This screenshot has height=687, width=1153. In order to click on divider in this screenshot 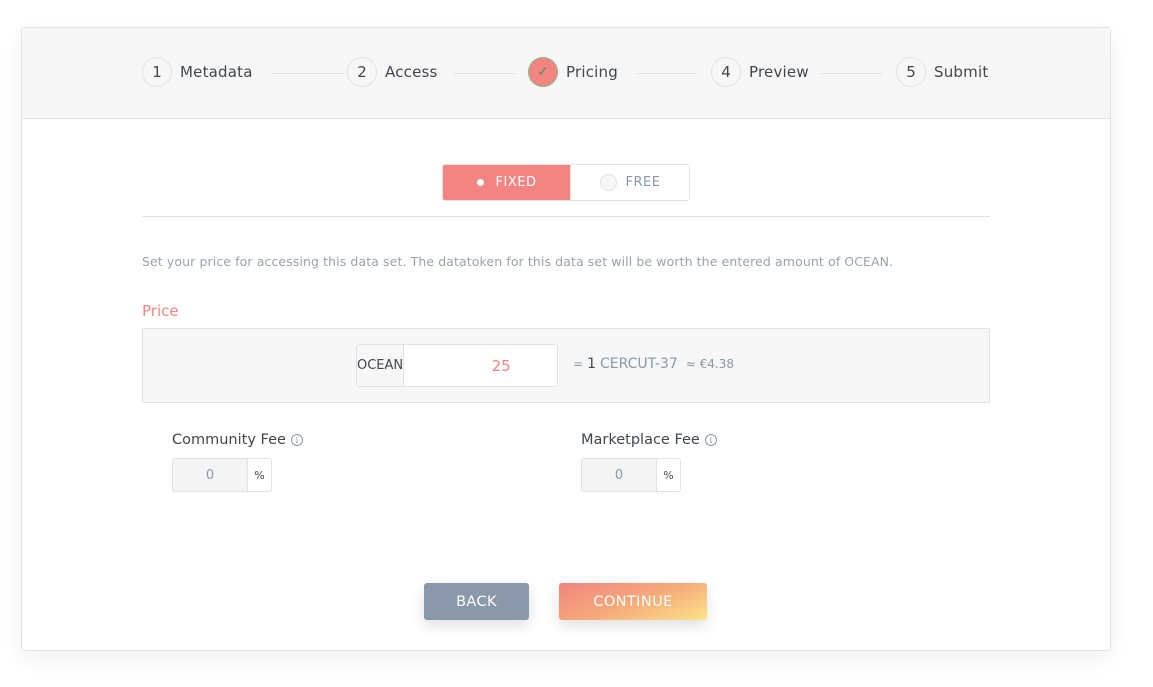, I will do `click(566, 216)`.